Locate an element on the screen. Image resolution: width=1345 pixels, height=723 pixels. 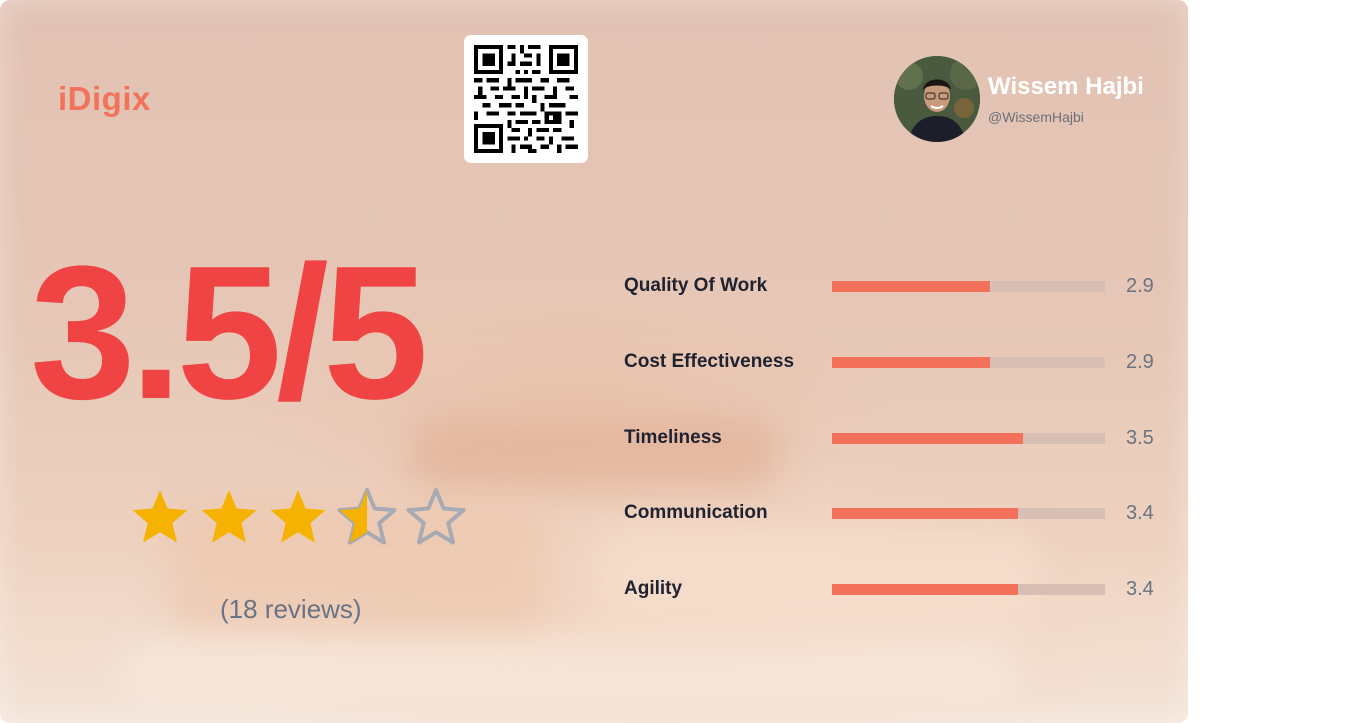
star-empty-icon is located at coordinates (436, 516).